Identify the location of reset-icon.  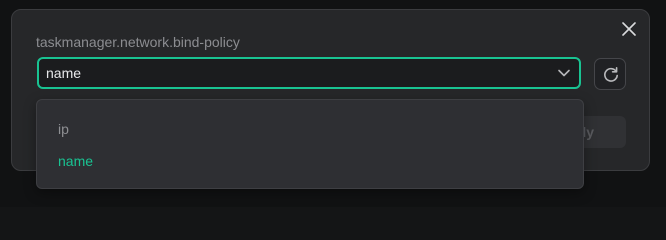
(611, 74).